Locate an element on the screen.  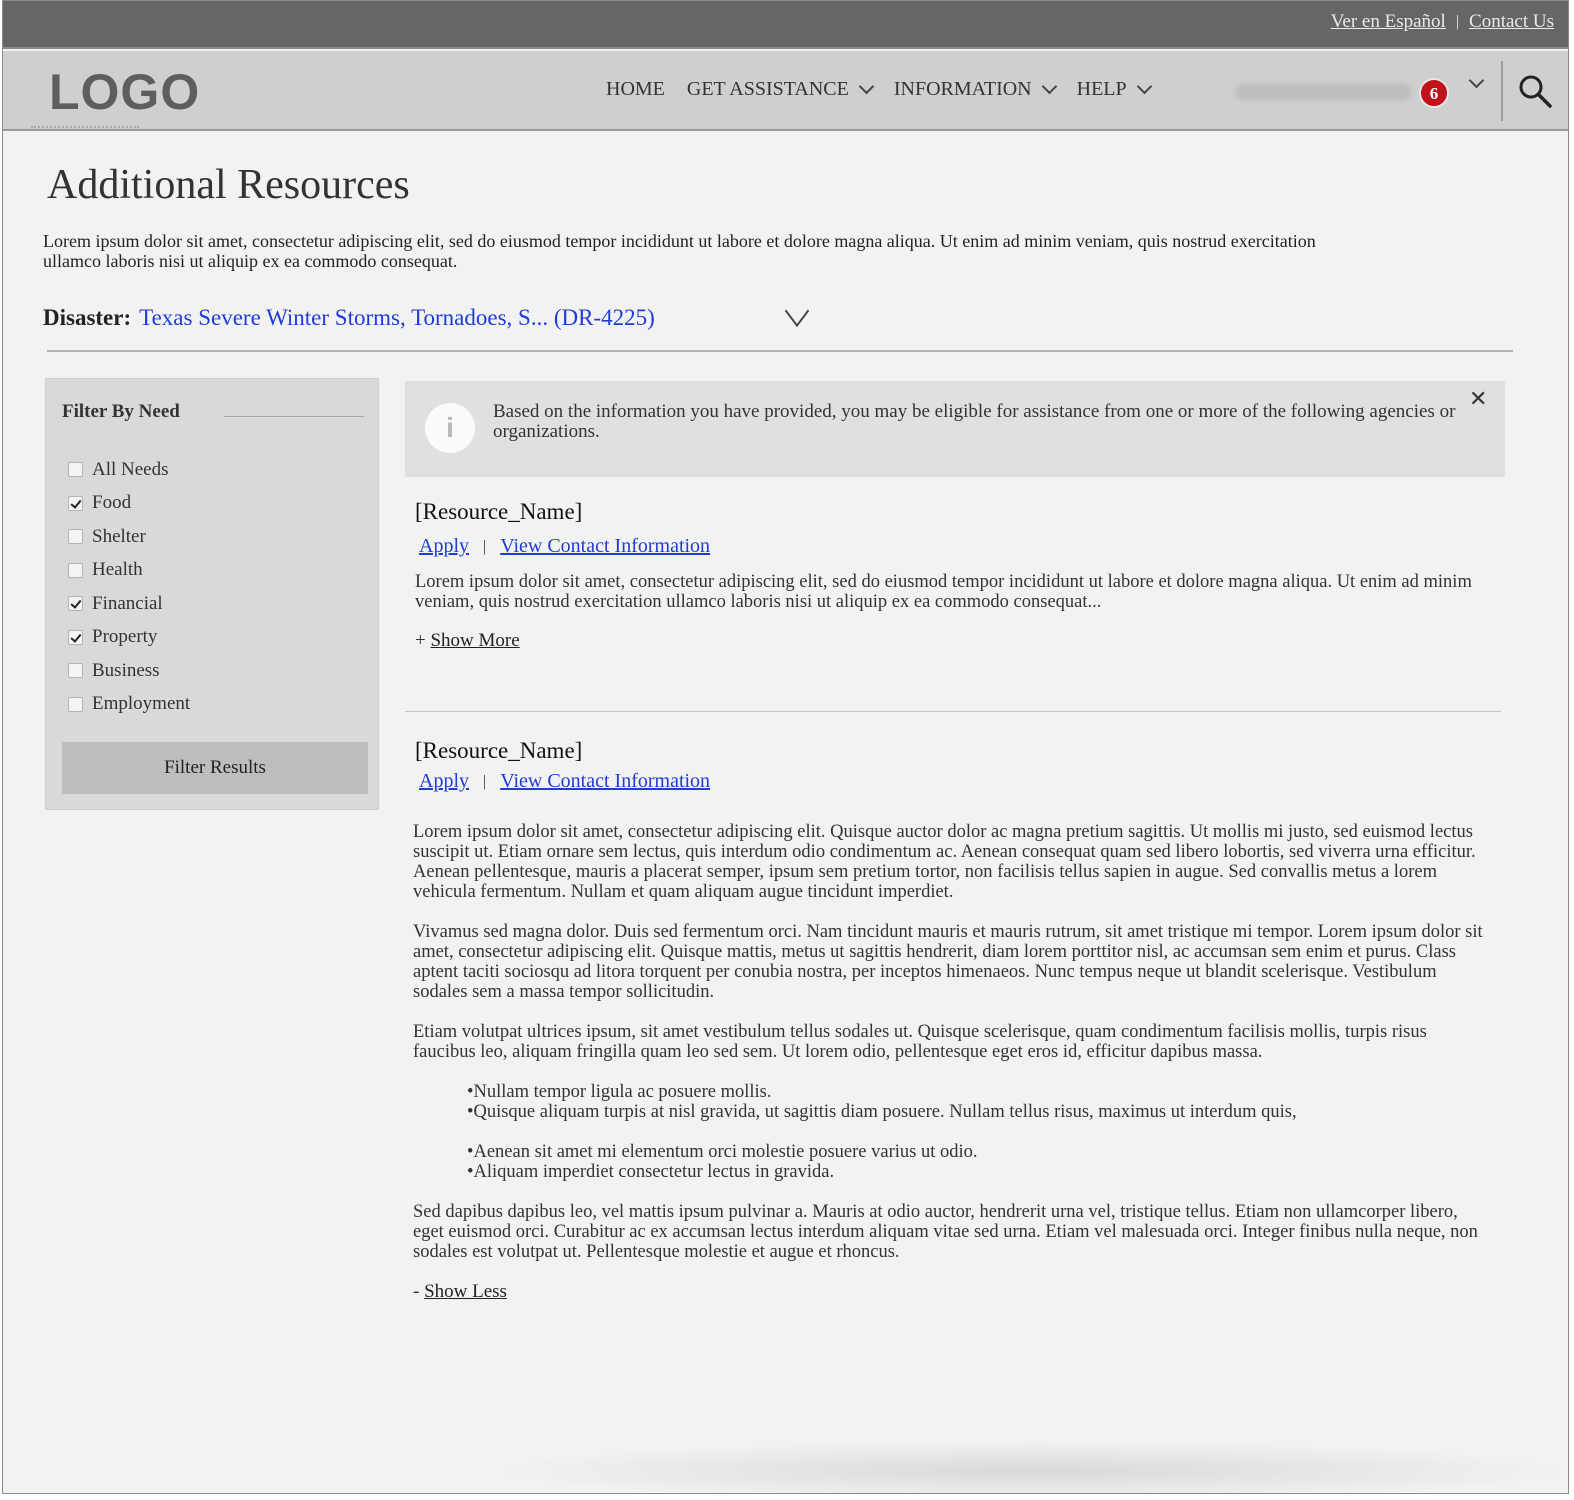
show-more-toggle: + Show More is located at coordinates (960, 641).